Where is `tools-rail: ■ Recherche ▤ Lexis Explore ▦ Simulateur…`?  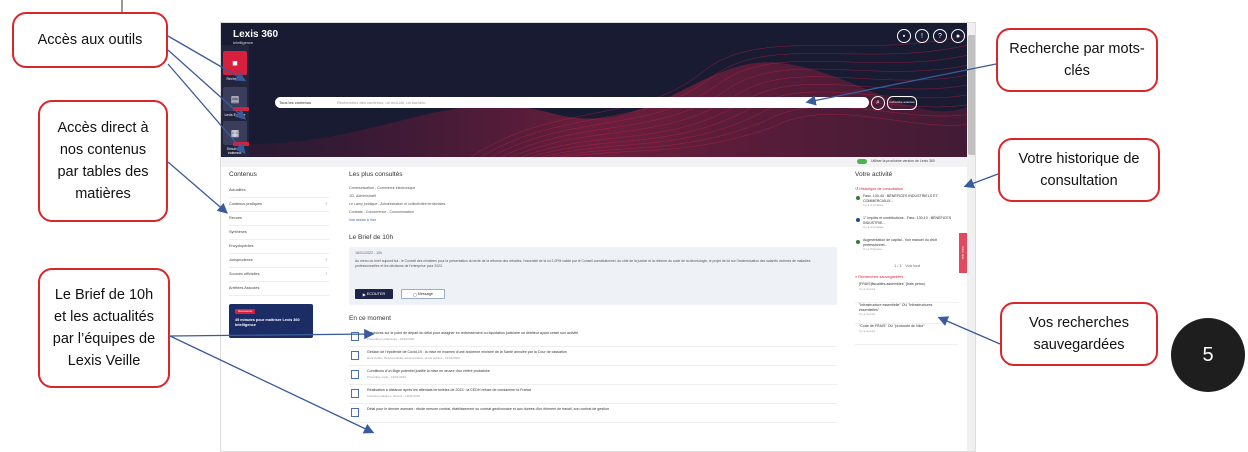
tools-rail: ■ Recherche ▤ Lexis Explore ▦ Simulateur… is located at coordinates (235, 101).